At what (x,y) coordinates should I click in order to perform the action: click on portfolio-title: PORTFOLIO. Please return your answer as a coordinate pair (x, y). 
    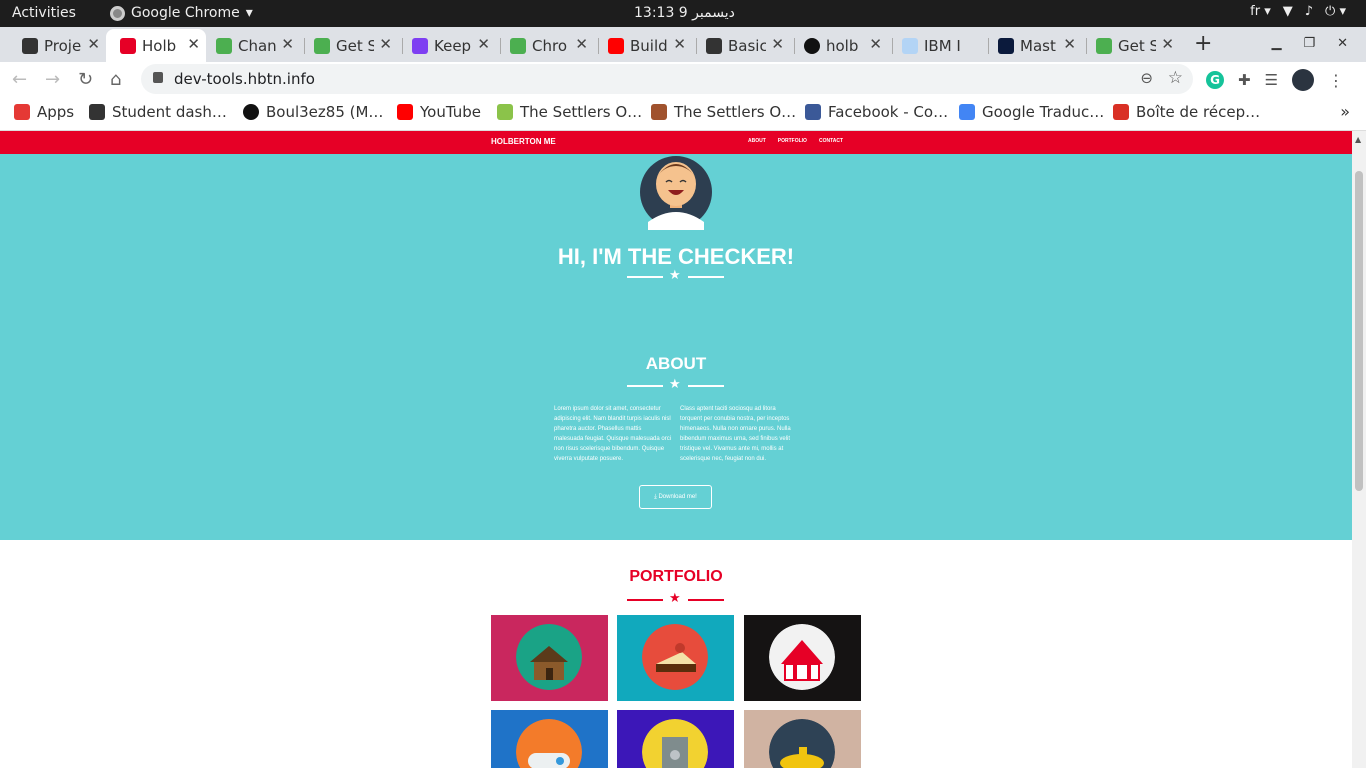
    Looking at the image, I should click on (676, 576).